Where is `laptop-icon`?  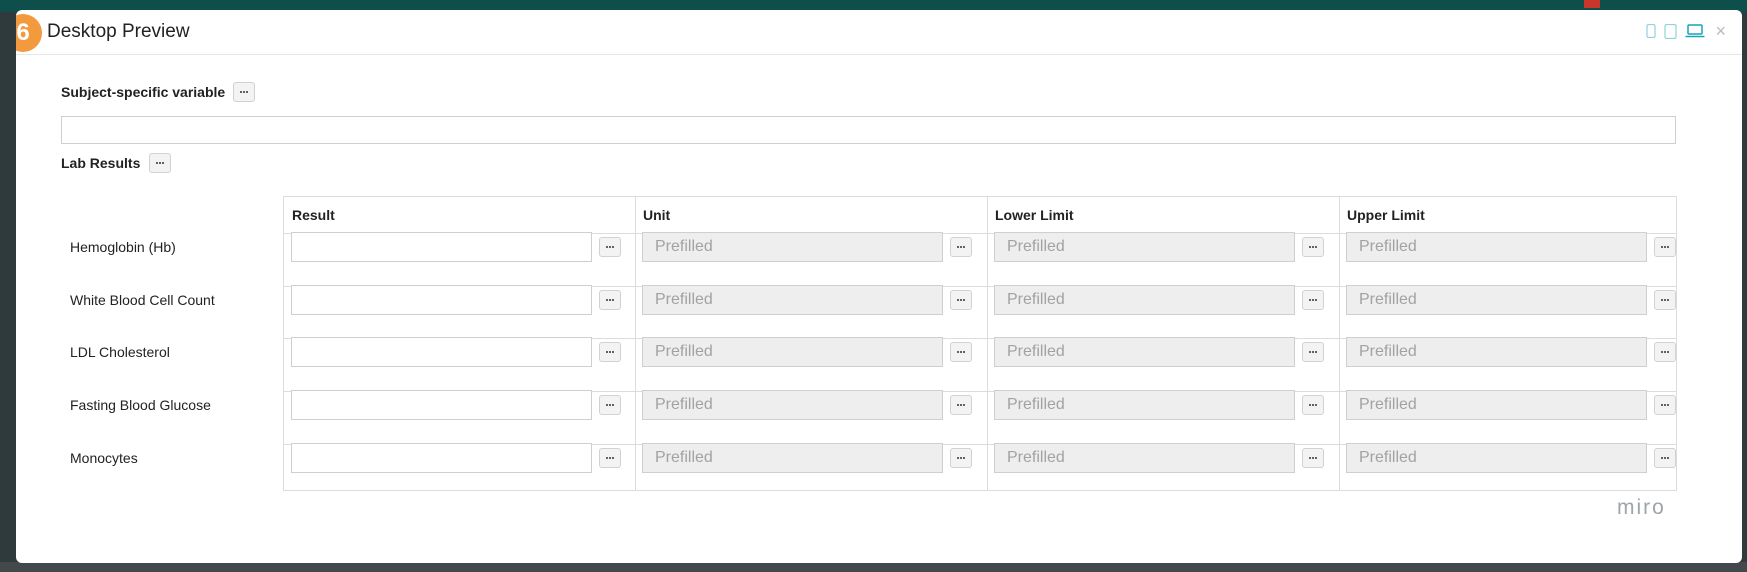 laptop-icon is located at coordinates (1695, 31).